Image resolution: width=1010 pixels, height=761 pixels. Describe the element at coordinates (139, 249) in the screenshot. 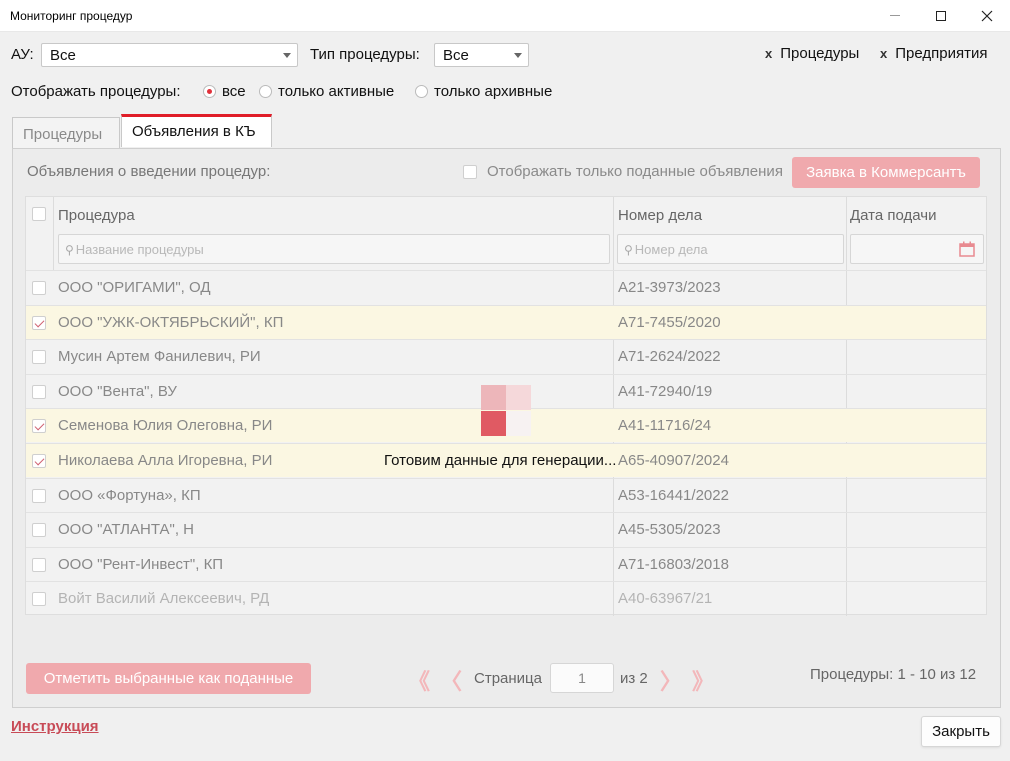

I see `procedure-name-placeholder: Название процедуры` at that location.